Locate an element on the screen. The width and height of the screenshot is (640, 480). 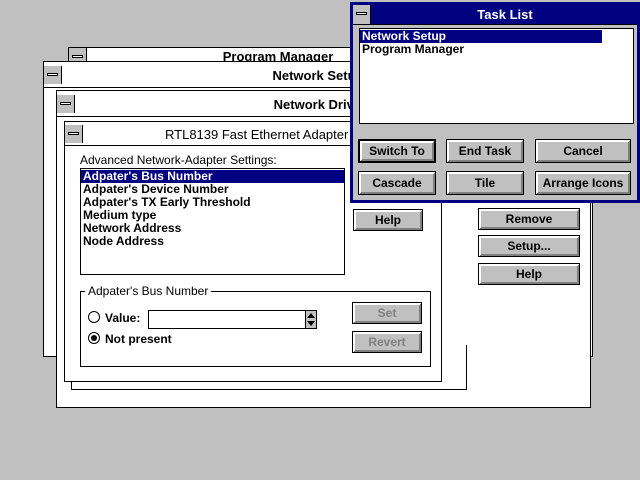
task-list-title: Task List is located at coordinates (505, 14).